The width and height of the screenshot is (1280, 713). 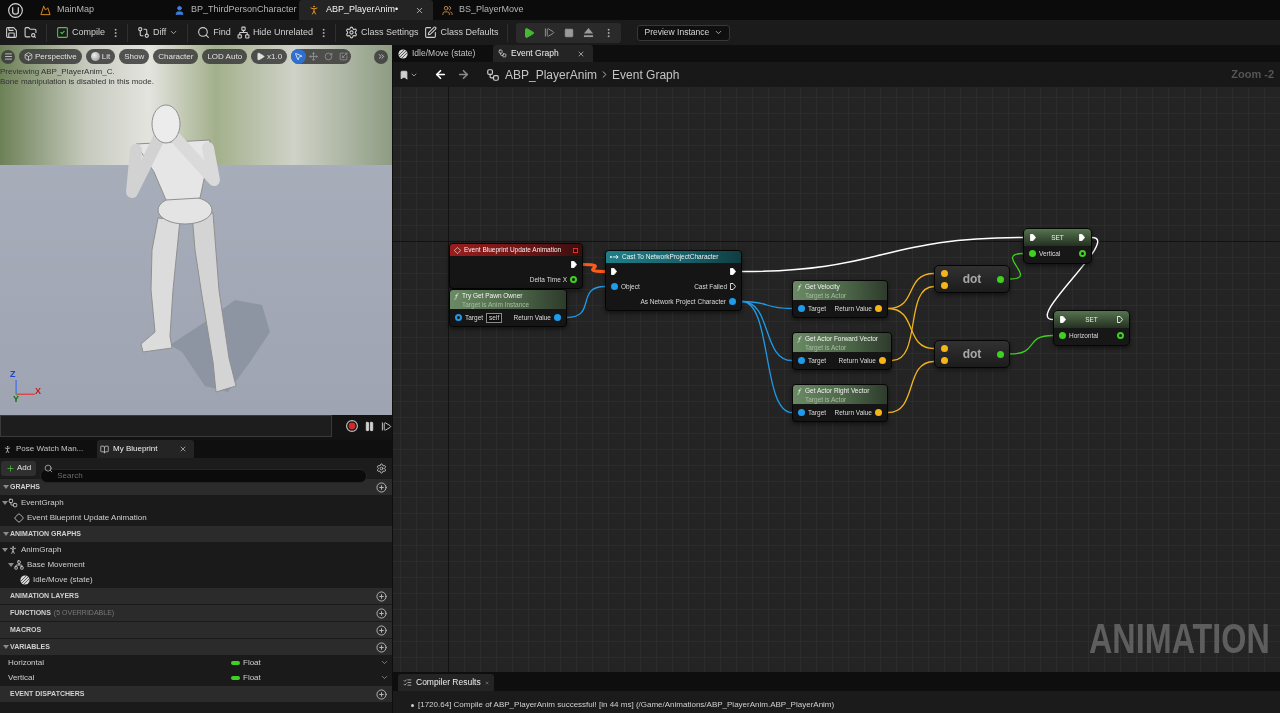 What do you see at coordinates (87, 517) in the screenshot?
I see `tree-item: Event Blueprint Update Animation` at bounding box center [87, 517].